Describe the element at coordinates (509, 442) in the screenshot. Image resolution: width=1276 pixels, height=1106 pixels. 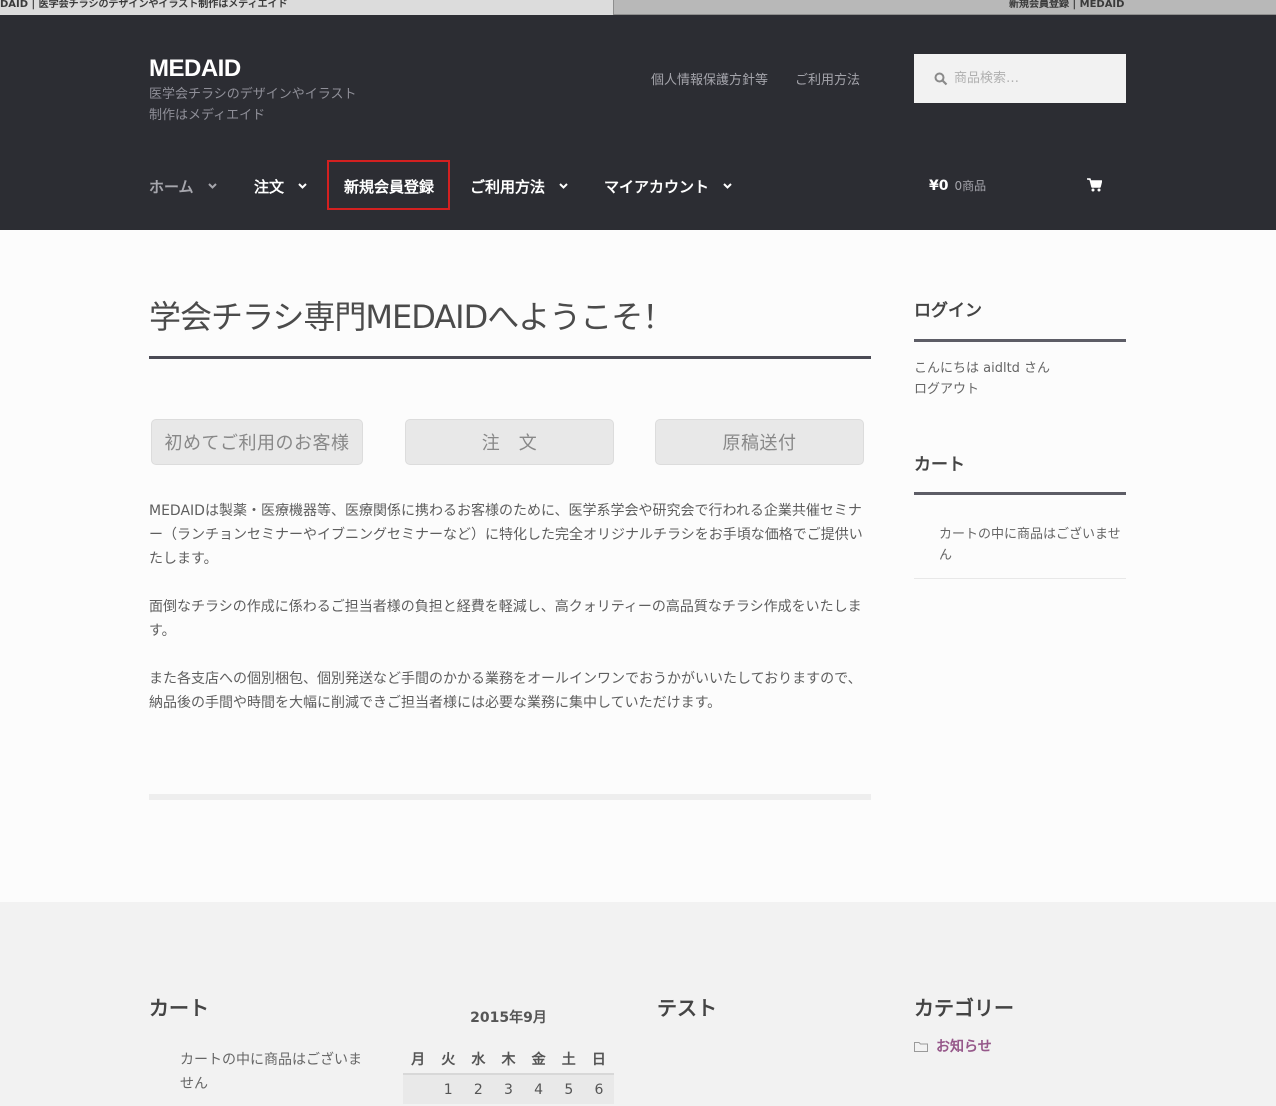
I see `order-button: 注 文` at that location.